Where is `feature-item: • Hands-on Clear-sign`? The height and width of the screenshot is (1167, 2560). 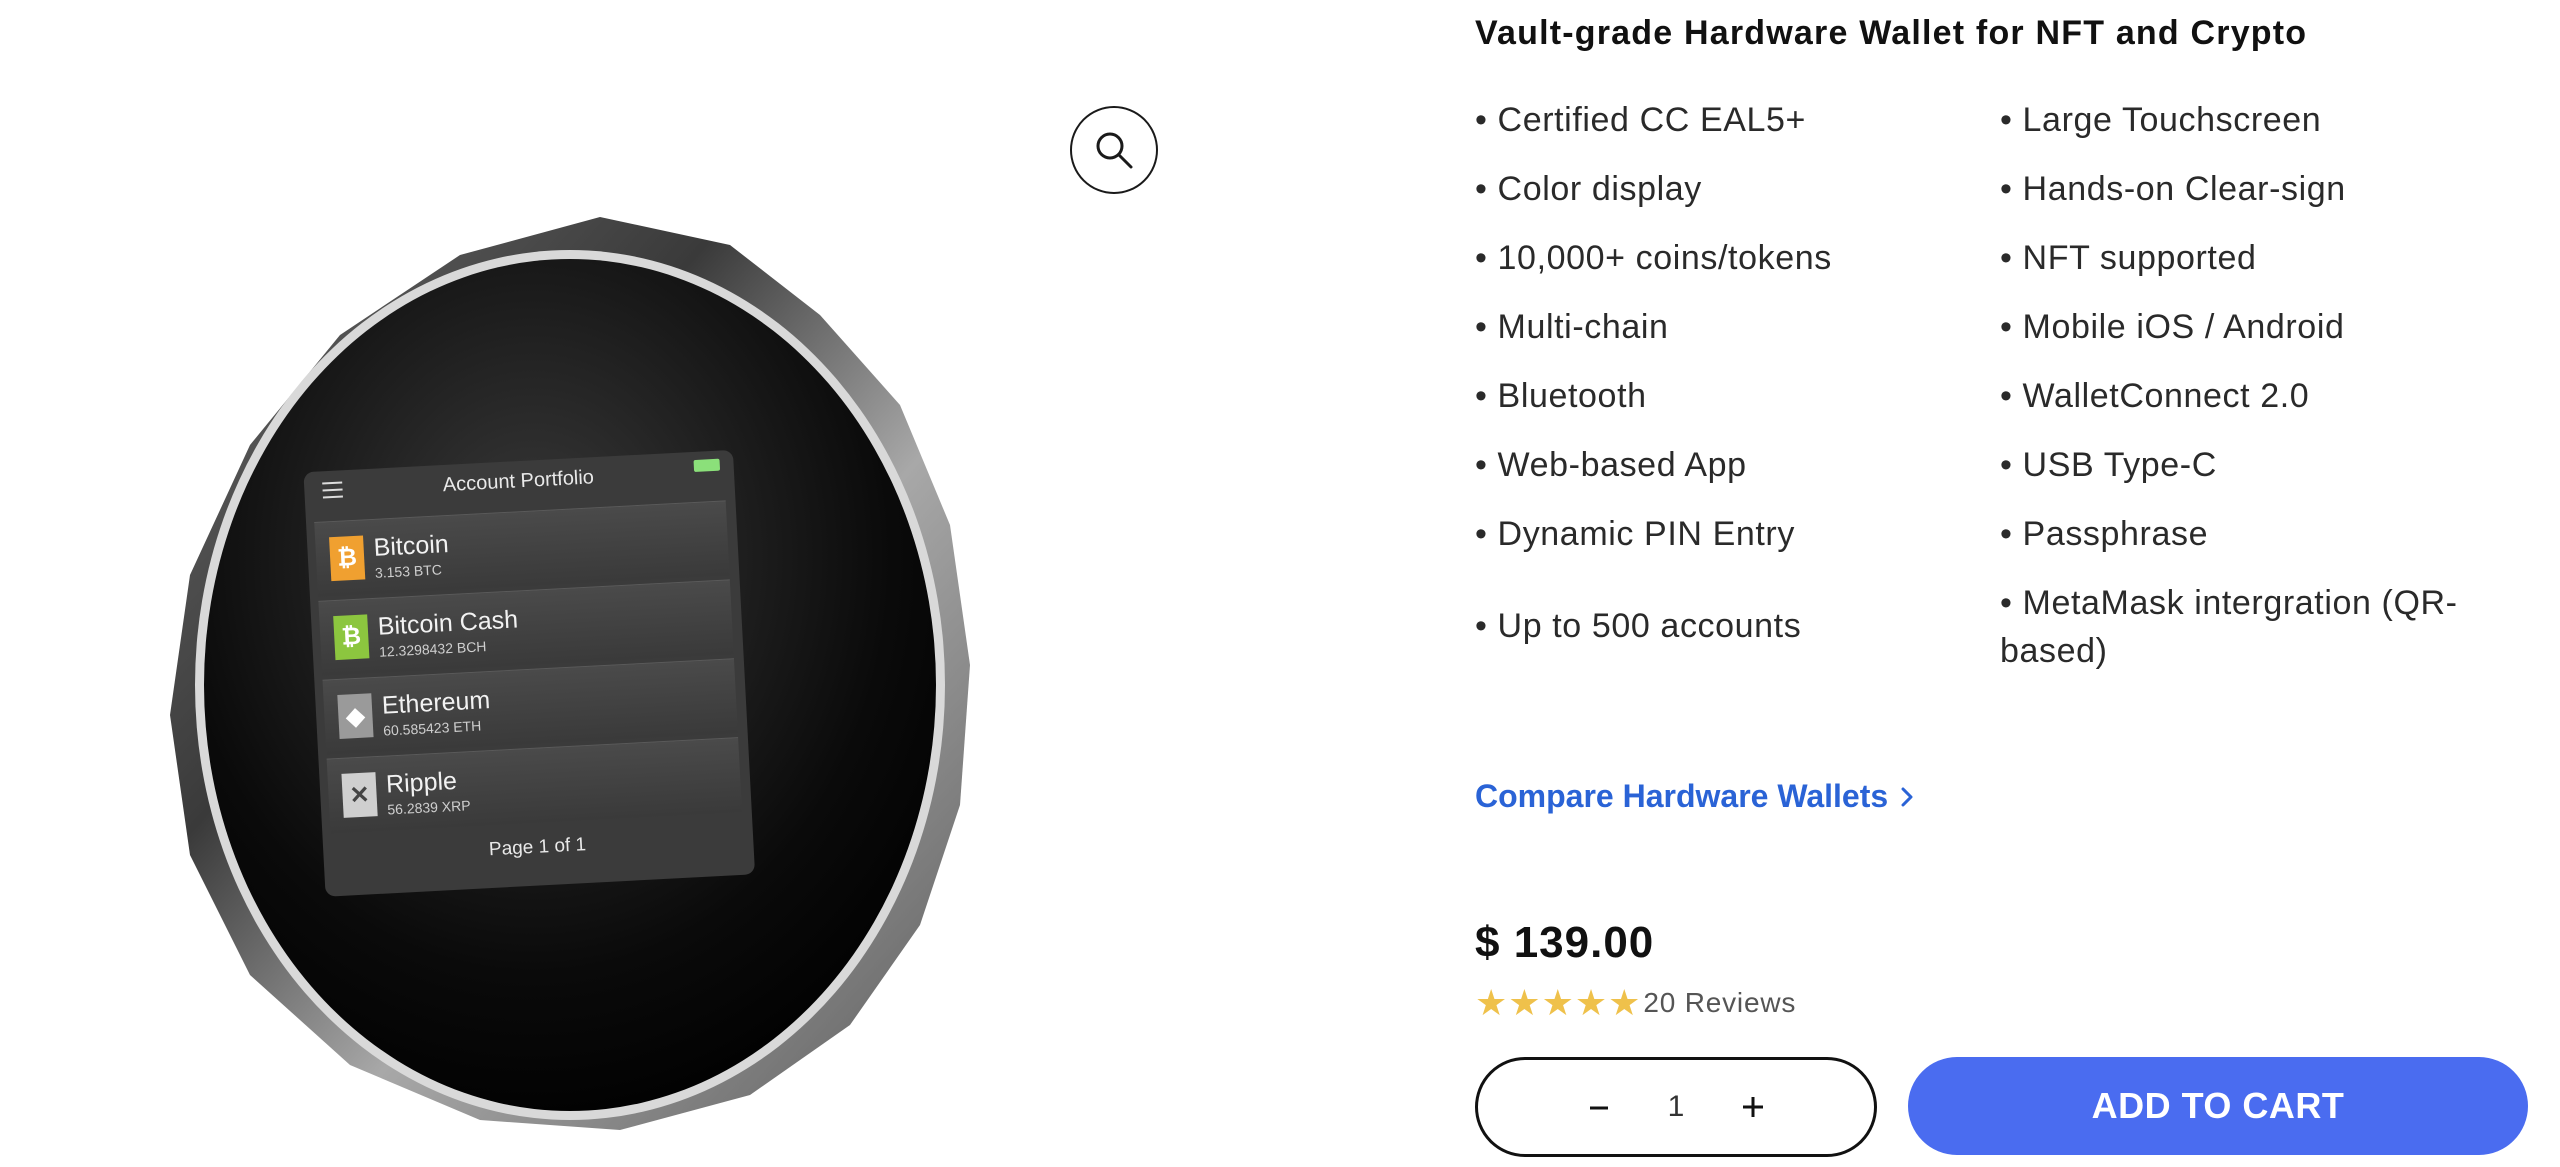 feature-item: • Hands-on Clear-sign is located at coordinates (2173, 189).